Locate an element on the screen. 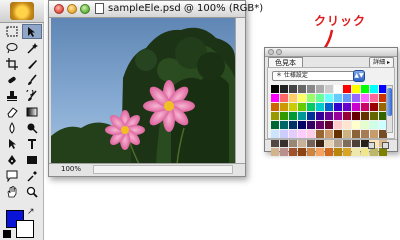  palette-collapse-icon is located at coordinates (279, 52).